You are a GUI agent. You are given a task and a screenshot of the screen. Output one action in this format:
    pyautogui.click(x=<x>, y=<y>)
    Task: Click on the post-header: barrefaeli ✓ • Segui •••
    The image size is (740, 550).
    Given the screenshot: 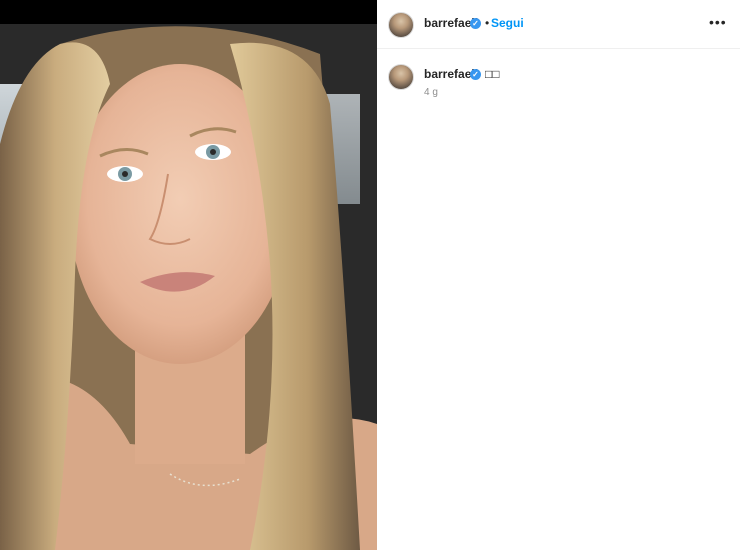 What is the action you would take?
    pyautogui.click(x=558, y=24)
    